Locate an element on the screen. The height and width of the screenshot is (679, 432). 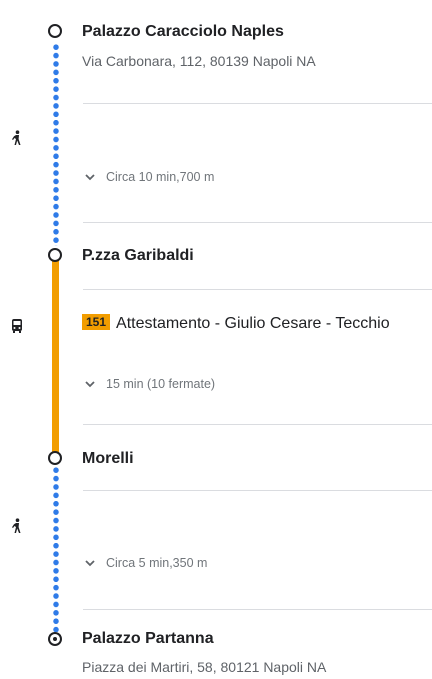
bus-line-badge: 151 is located at coordinates (96, 322).